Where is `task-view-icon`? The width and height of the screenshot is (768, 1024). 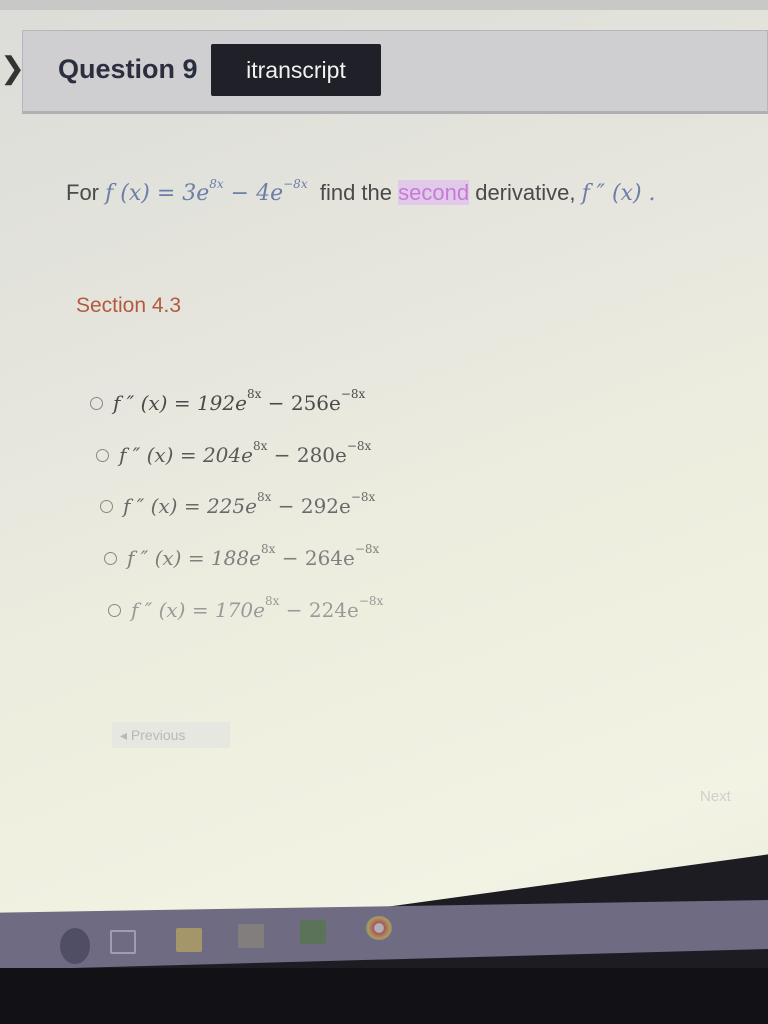
task-view-icon is located at coordinates (123, 942).